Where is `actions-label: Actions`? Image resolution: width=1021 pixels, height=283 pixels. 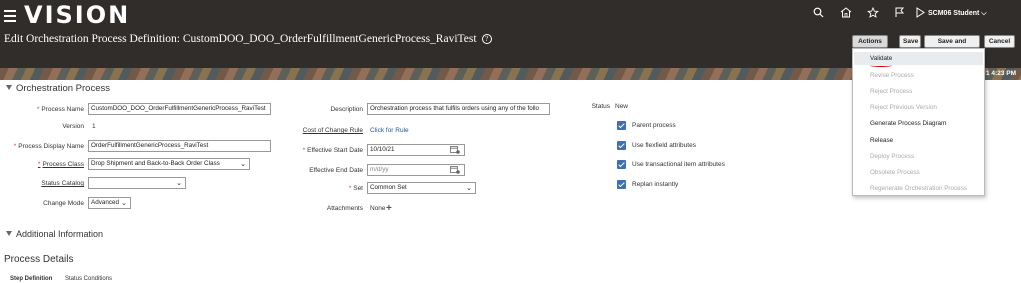 actions-label: Actions is located at coordinates (870, 41).